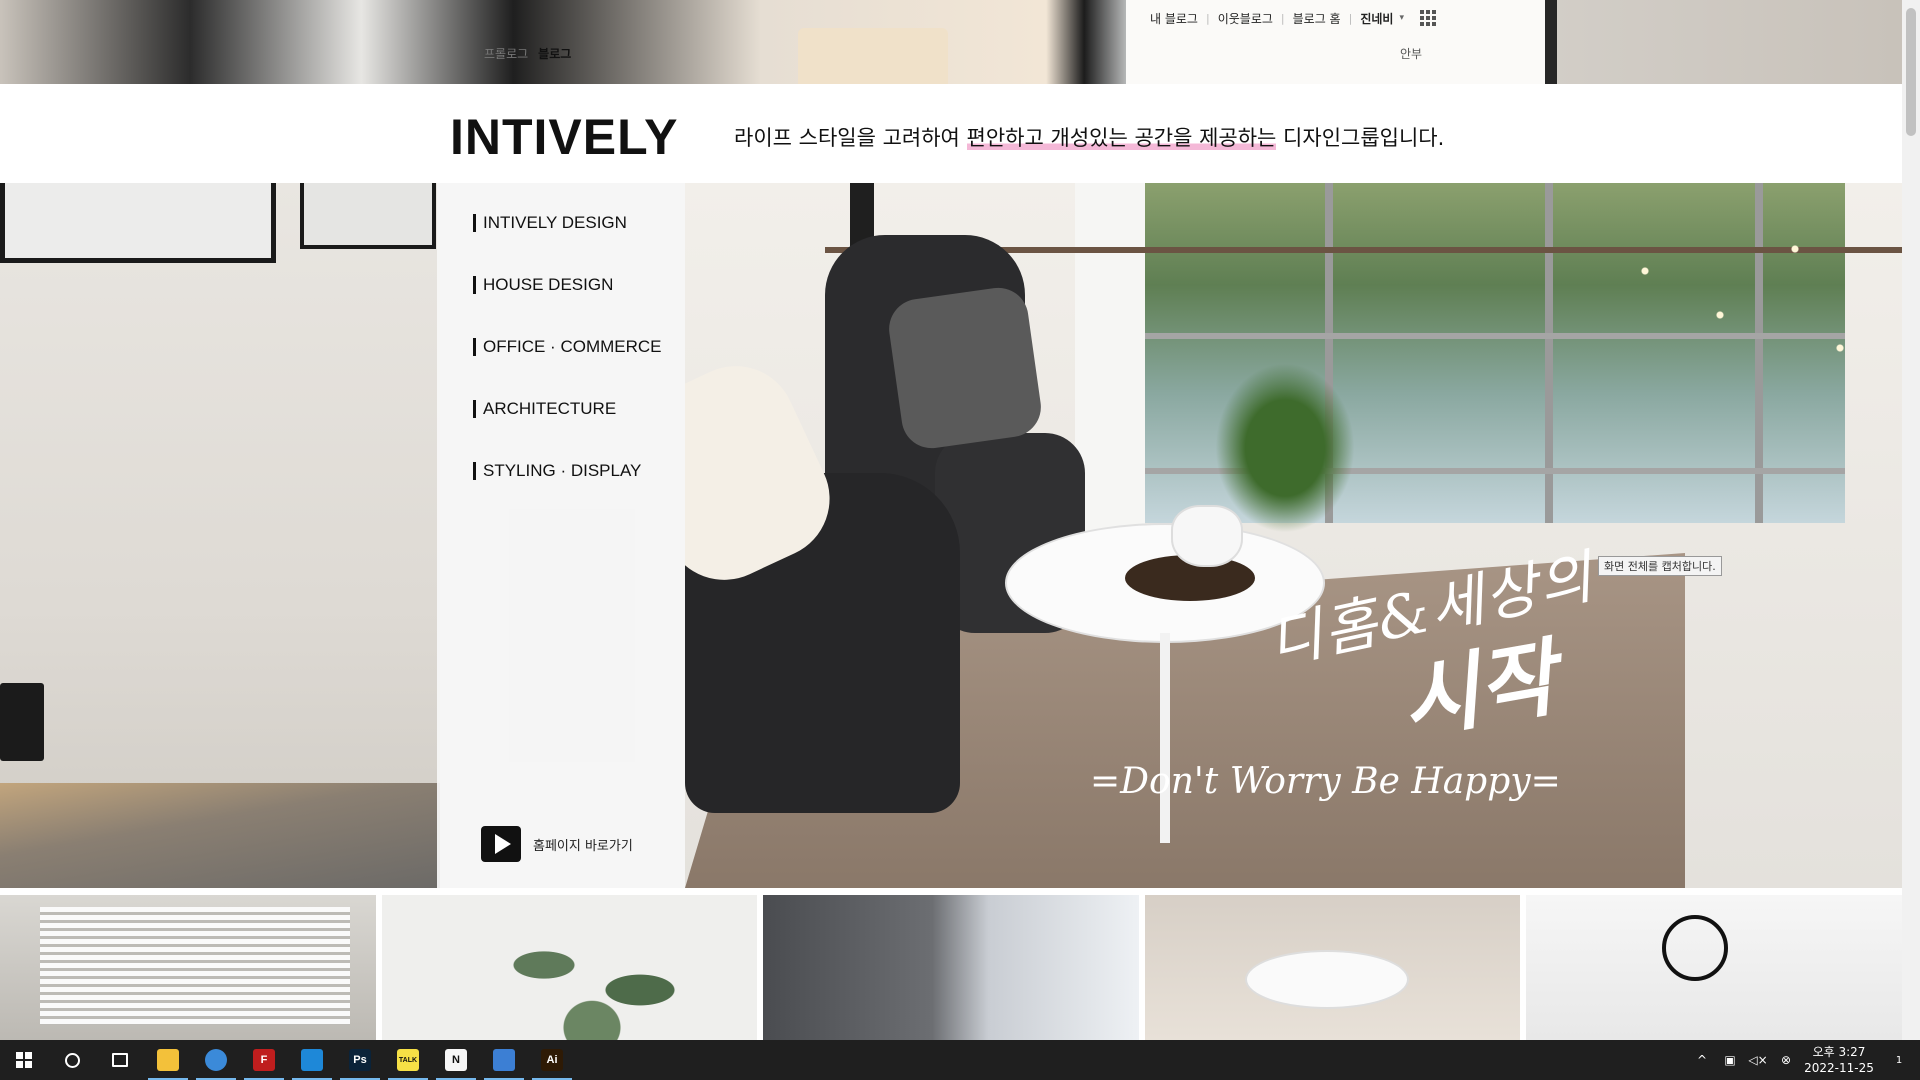 Image resolution: width=1920 pixels, height=1080 pixels. I want to click on taskbar-app-photoshop: Ps, so click(360, 1060).